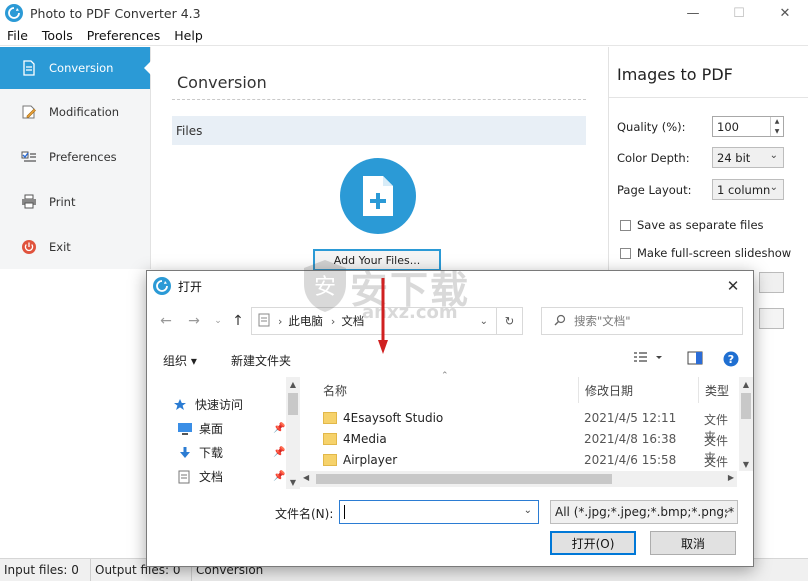  What do you see at coordinates (29, 202) in the screenshot?
I see `printer-icon` at bounding box center [29, 202].